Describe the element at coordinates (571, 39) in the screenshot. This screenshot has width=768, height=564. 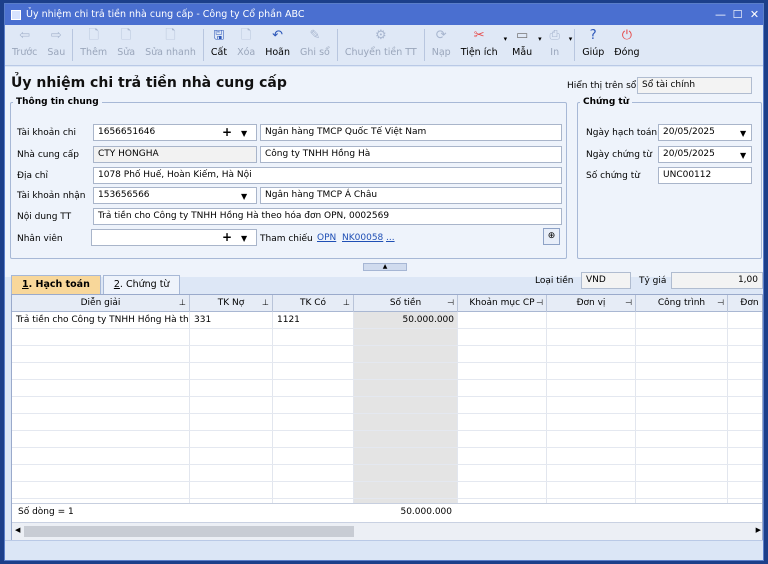
I see `chevron-down-icon: ▾` at that location.